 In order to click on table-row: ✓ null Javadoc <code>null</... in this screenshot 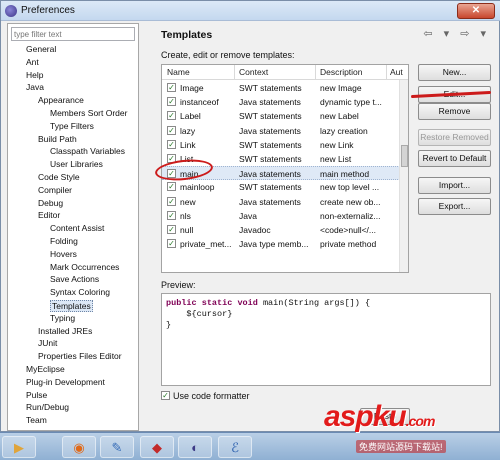, I will do `click(281, 230)`.